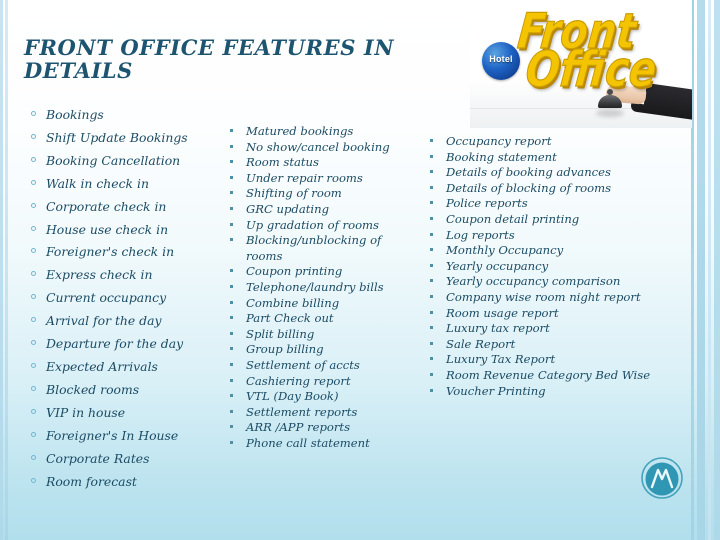 This screenshot has width=720, height=540. What do you see at coordinates (480, 234) in the screenshot?
I see `list-item-label: Log reports` at bounding box center [480, 234].